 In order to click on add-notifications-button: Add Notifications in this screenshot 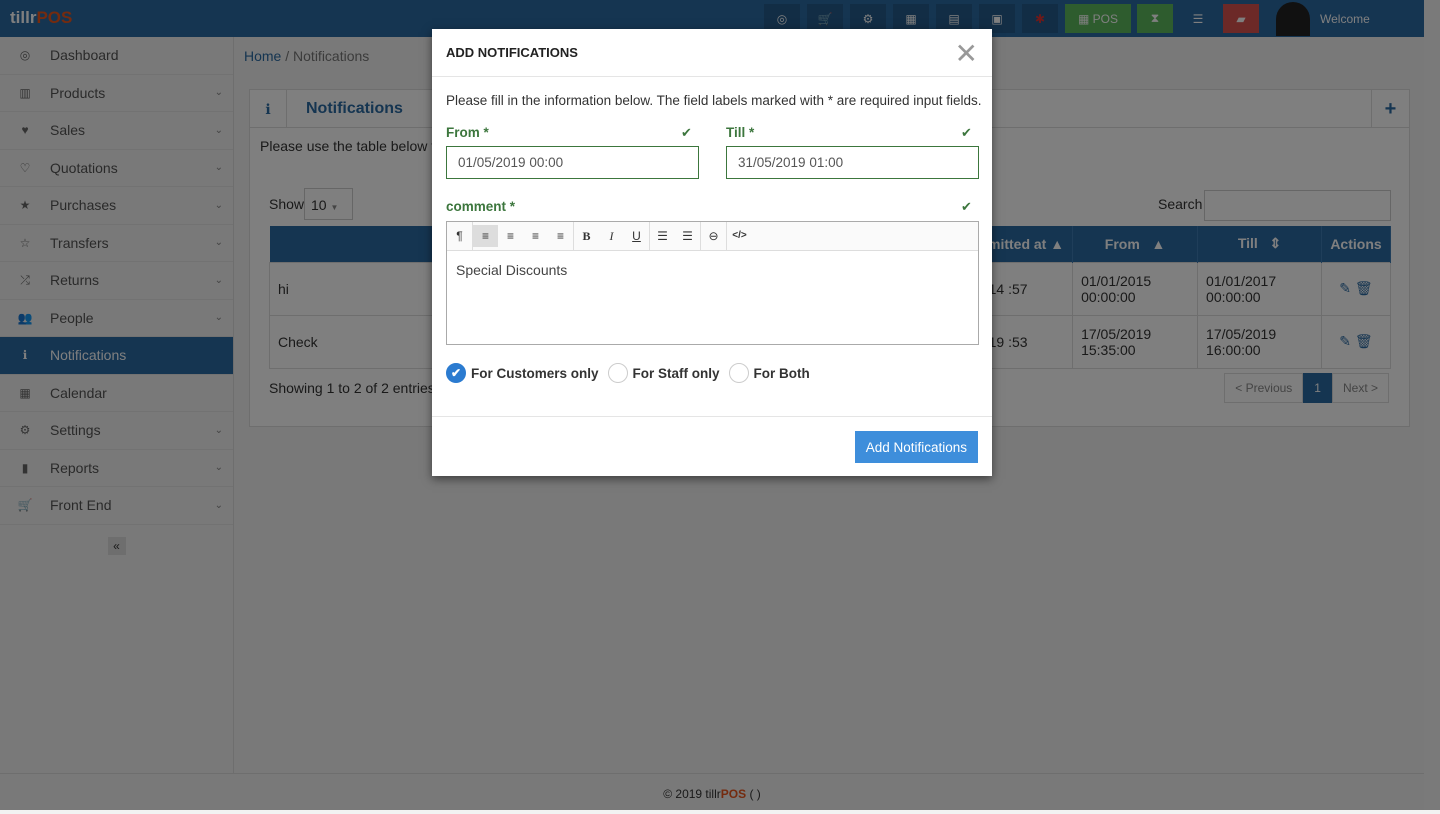, I will do `click(916, 447)`.